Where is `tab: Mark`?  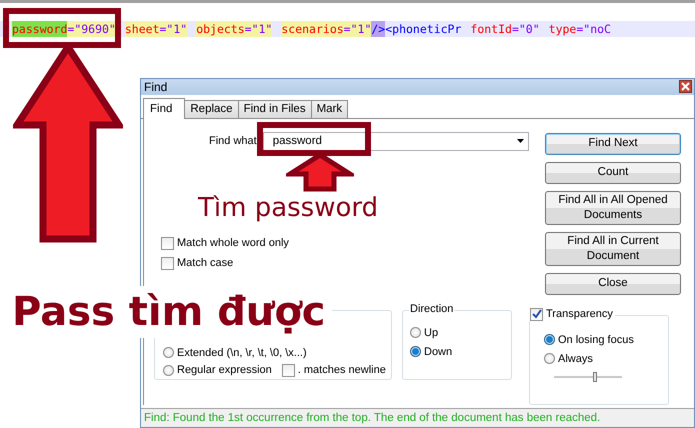 tab: Mark is located at coordinates (329, 109).